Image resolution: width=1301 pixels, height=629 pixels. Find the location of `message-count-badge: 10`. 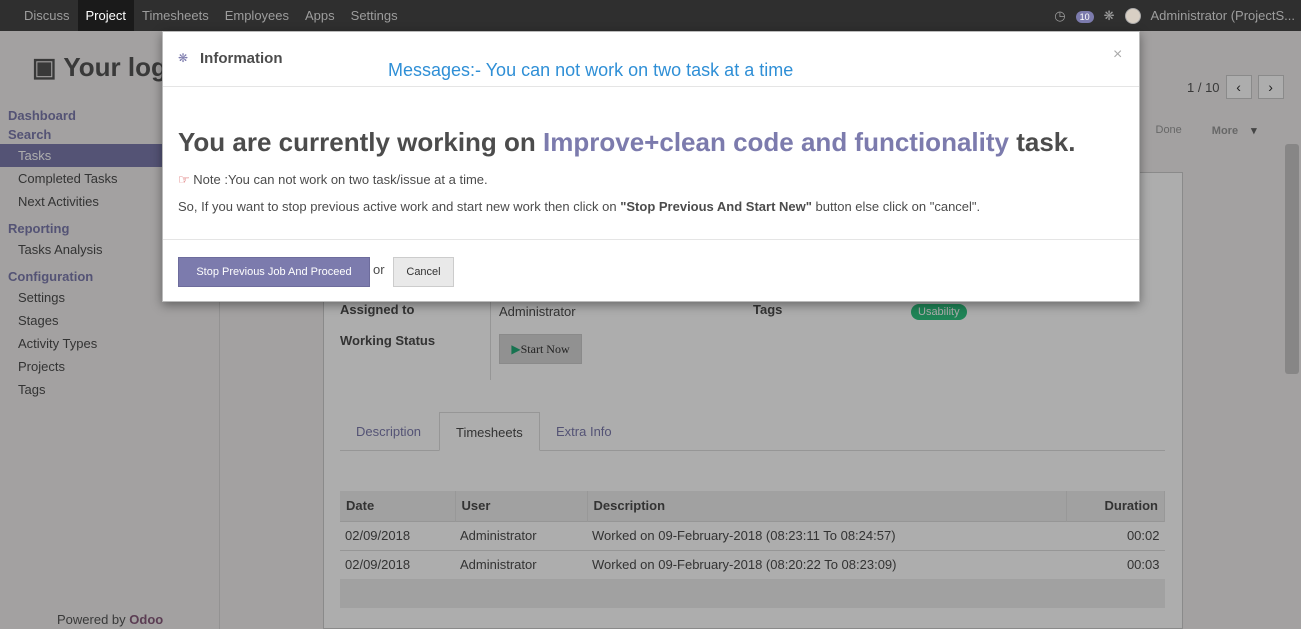

message-count-badge: 10 is located at coordinates (1084, 17).